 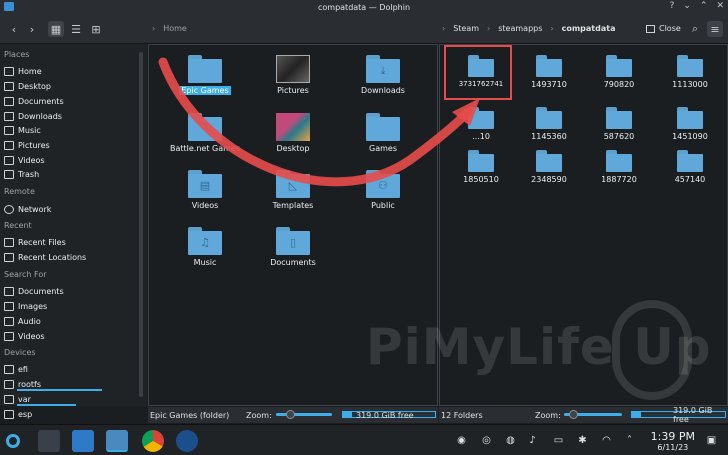 I want to click on discover-store-icon, so click(x=83, y=441).